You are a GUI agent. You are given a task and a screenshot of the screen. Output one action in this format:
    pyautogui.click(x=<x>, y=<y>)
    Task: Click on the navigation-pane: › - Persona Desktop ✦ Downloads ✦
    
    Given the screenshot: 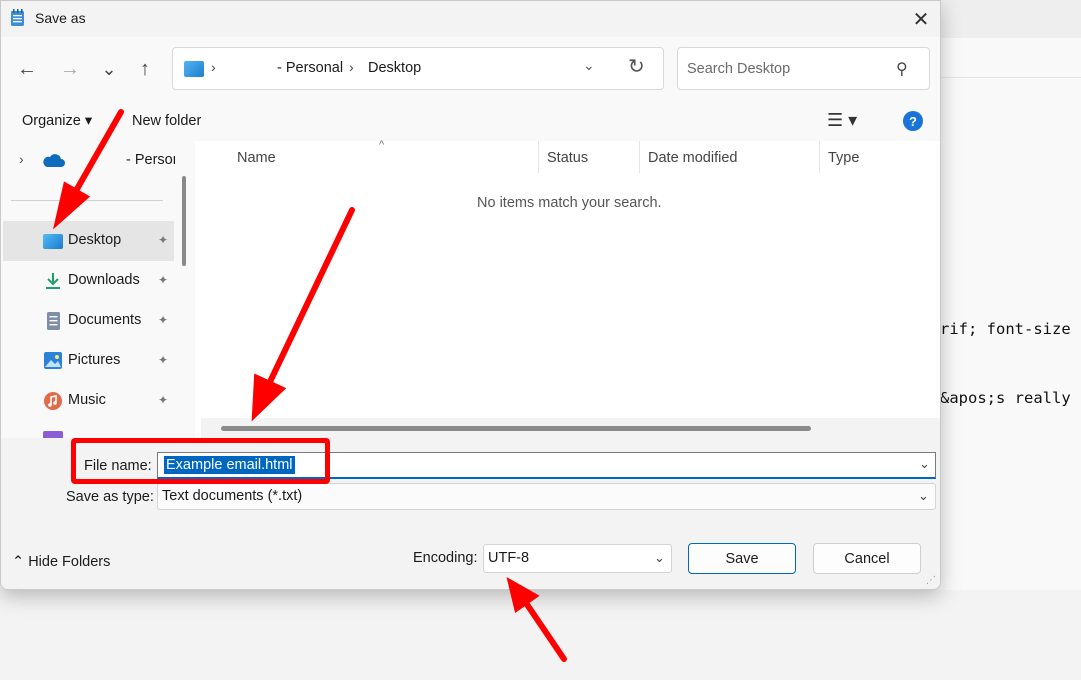 What is the action you would take?
    pyautogui.click(x=88, y=289)
    